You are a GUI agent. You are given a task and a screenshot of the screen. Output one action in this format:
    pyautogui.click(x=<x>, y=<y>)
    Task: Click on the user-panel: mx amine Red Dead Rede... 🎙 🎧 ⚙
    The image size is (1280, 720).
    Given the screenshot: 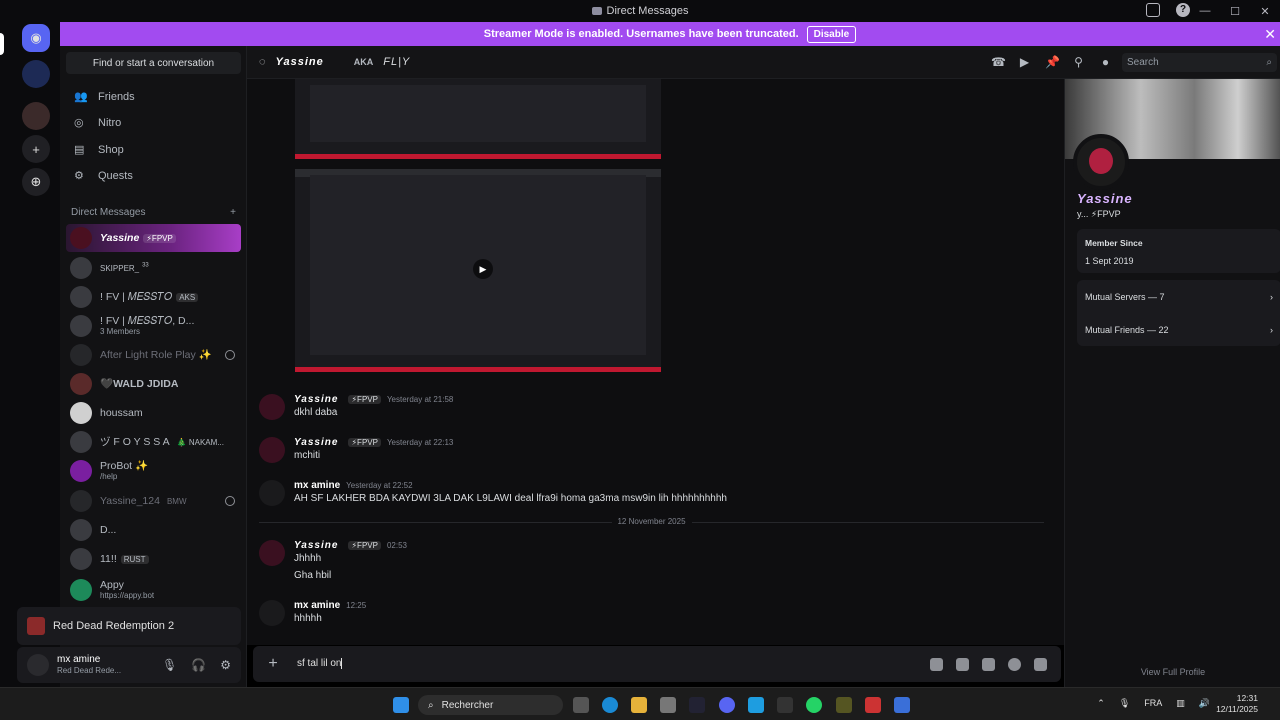 What is the action you would take?
    pyautogui.click(x=129, y=665)
    